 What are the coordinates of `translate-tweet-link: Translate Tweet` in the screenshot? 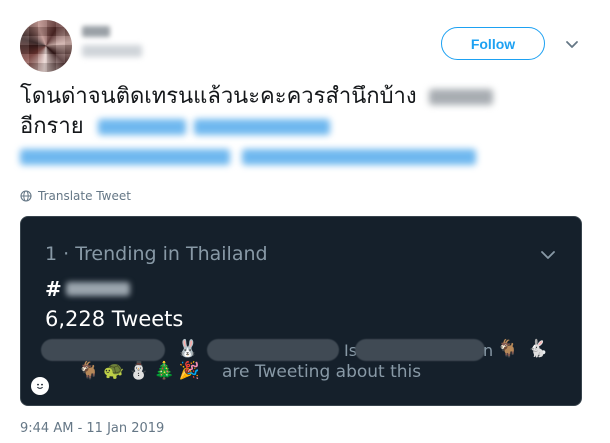 It's located at (75, 196).